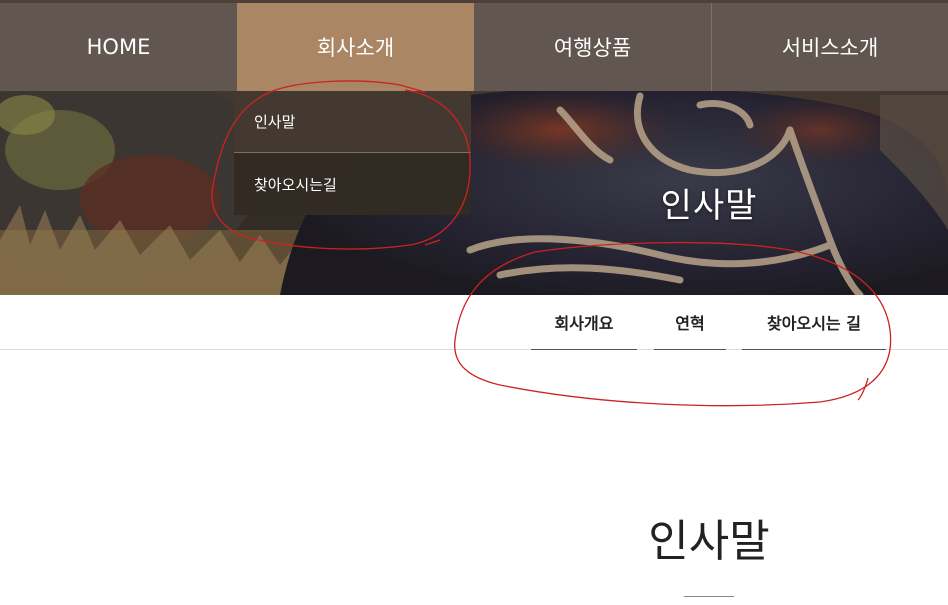 The image size is (948, 605). Describe the element at coordinates (584, 322) in the screenshot. I see `tab-company-overview: 회사개요` at that location.